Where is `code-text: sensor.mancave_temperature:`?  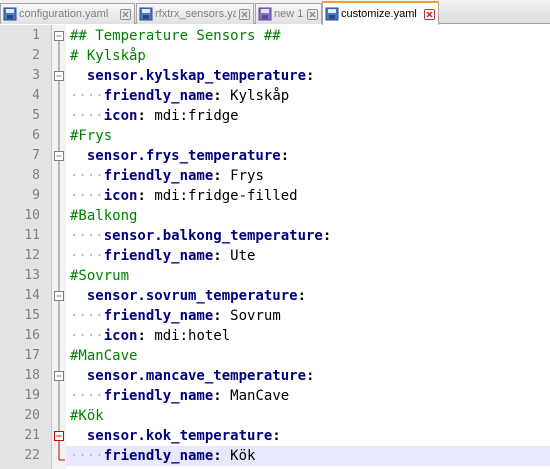
code-text: sensor.mancave_temperature: is located at coordinates (192, 376).